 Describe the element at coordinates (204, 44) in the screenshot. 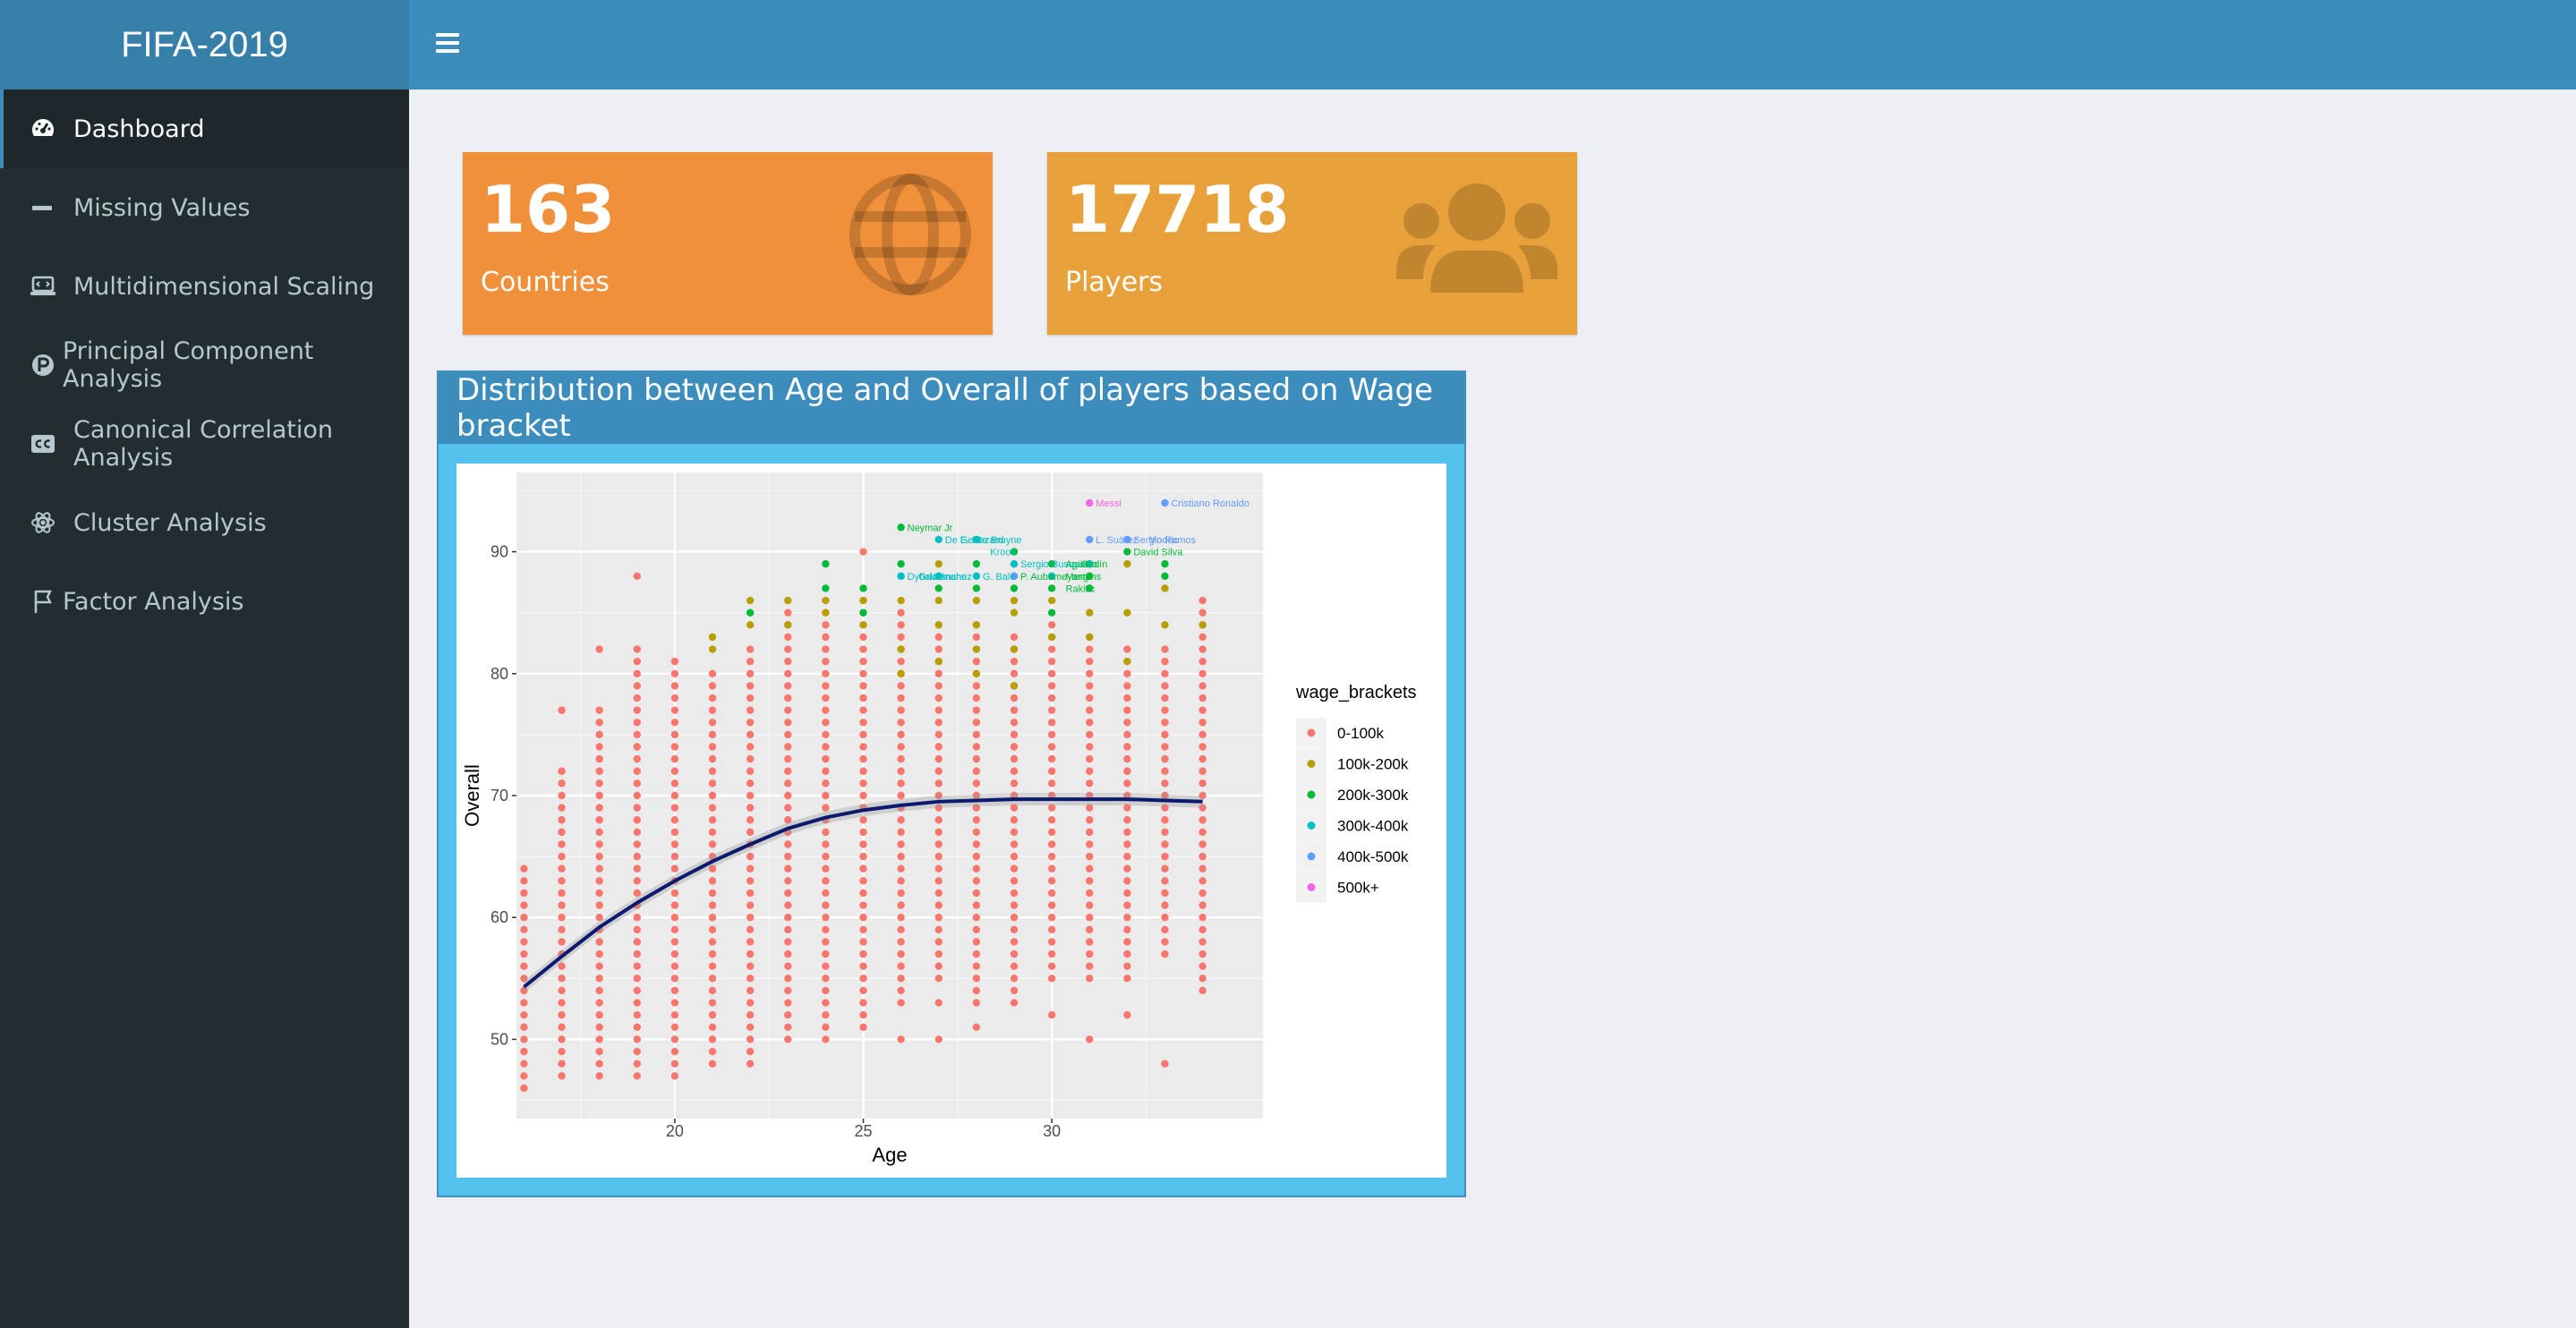

I see `app-logo: FIFA-2019` at that location.